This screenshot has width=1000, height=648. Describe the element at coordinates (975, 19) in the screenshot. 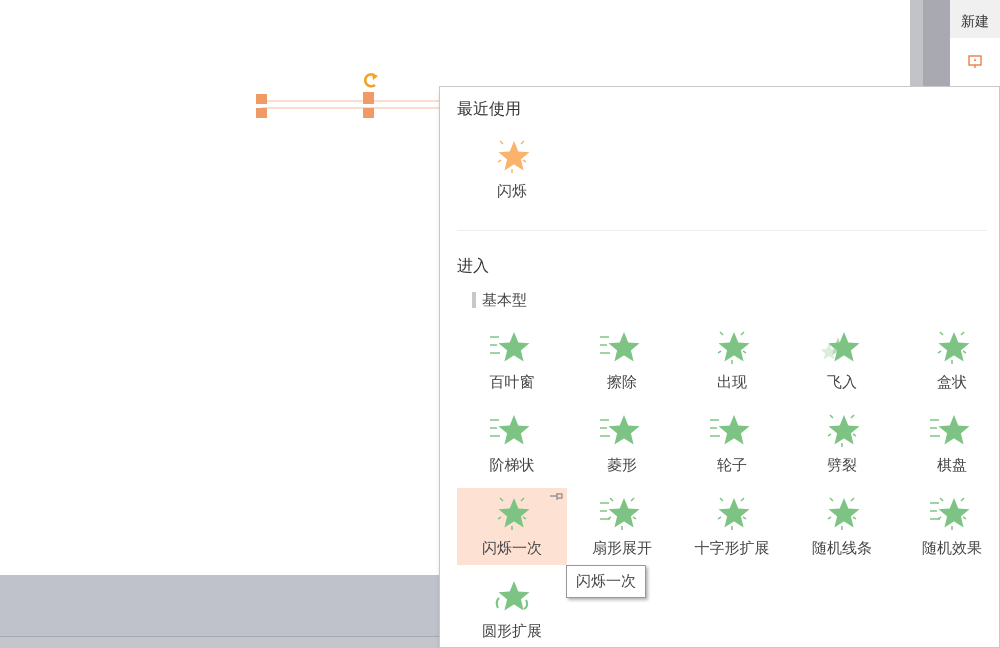

I see `new-button: 新建` at that location.